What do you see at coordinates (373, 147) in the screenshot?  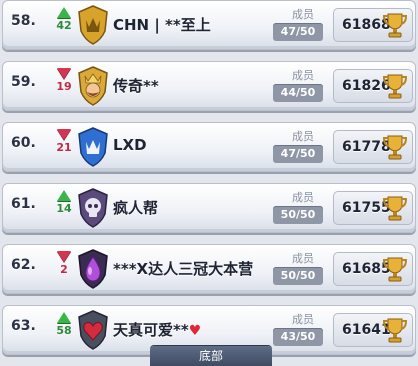 I see `trophy-box: 61778` at bounding box center [373, 147].